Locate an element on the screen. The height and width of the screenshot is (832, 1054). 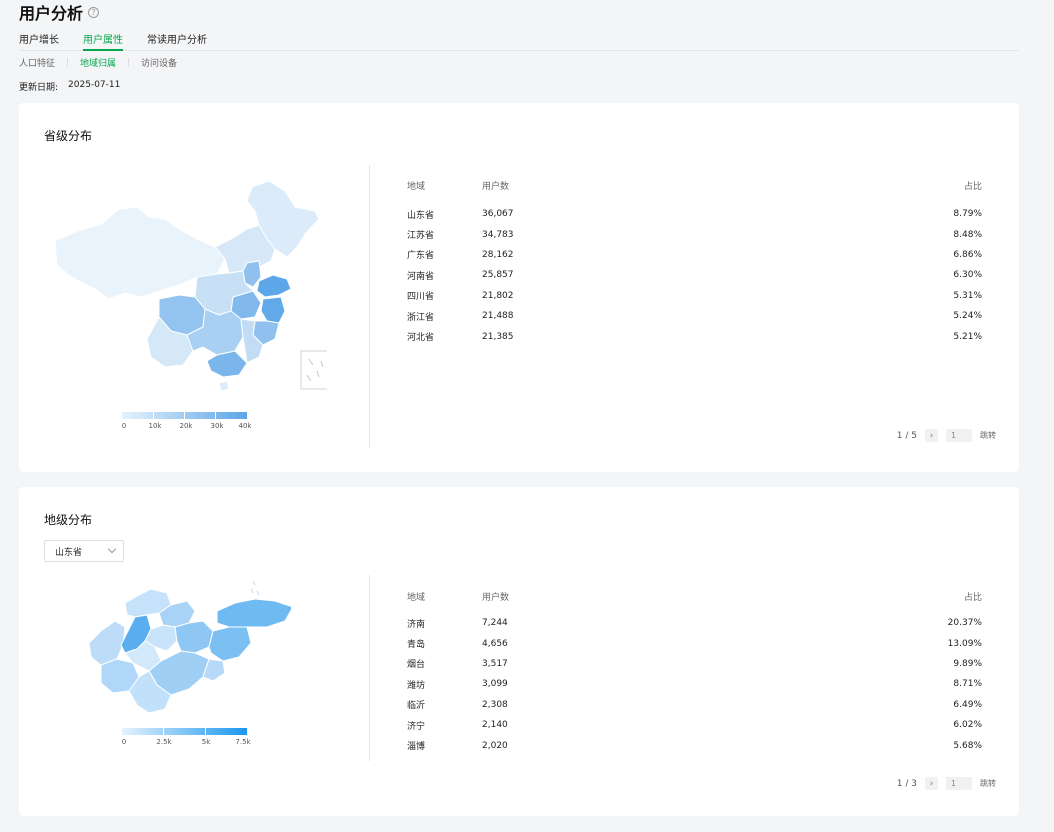
cell-users: 4,656 is located at coordinates (495, 643).